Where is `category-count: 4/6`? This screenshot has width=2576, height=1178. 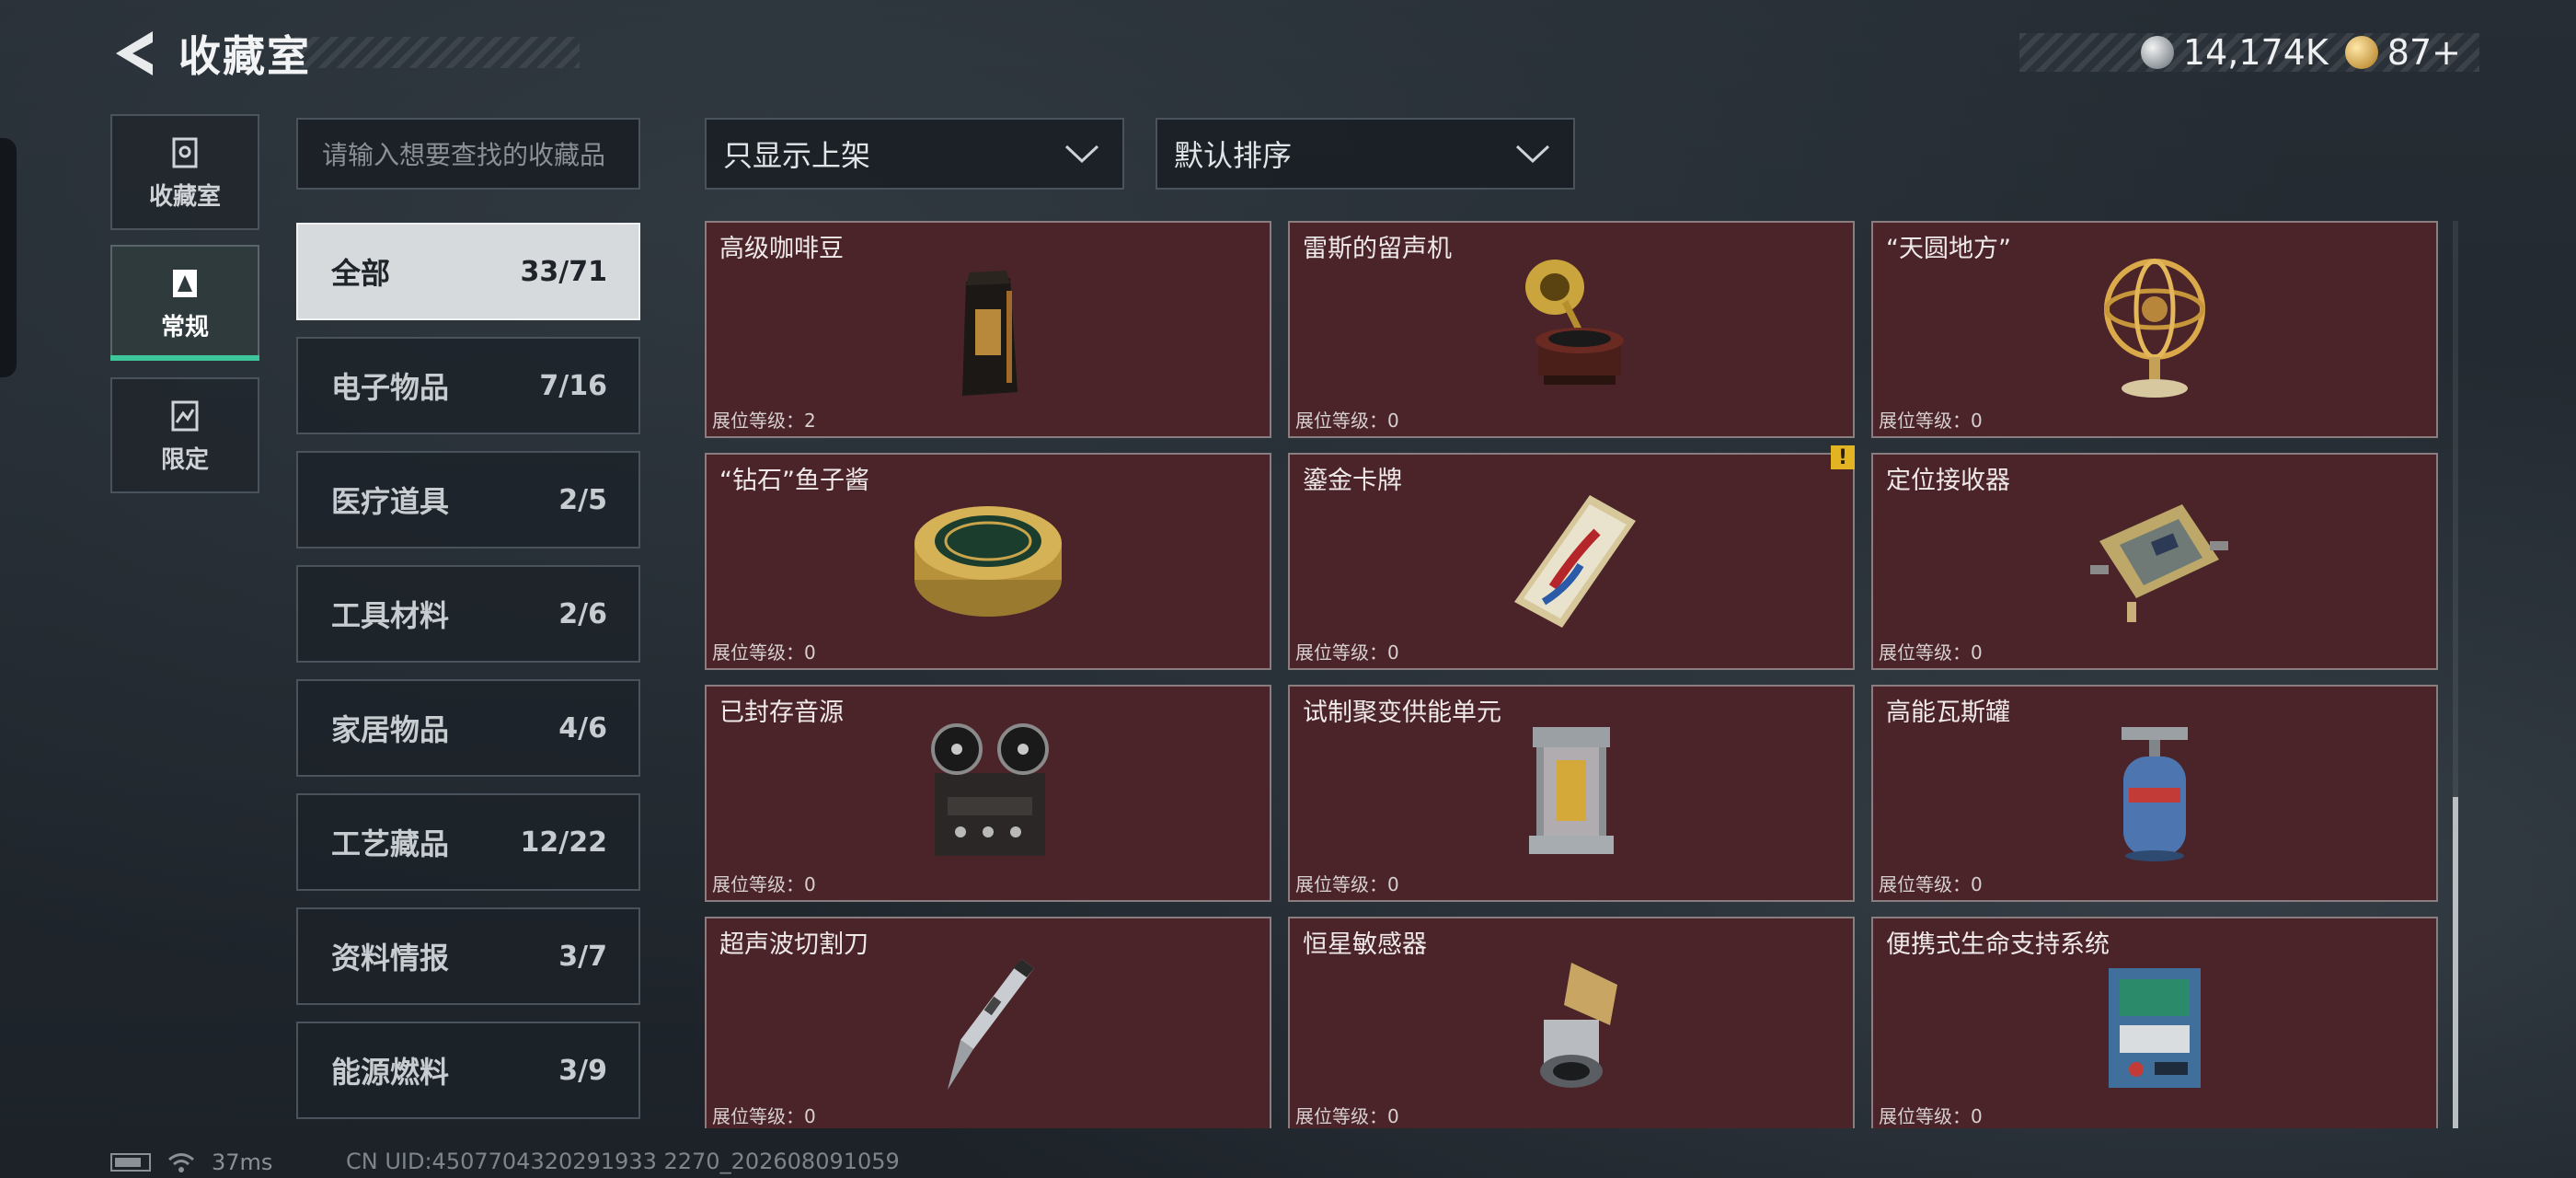 category-count: 4/6 is located at coordinates (582, 728).